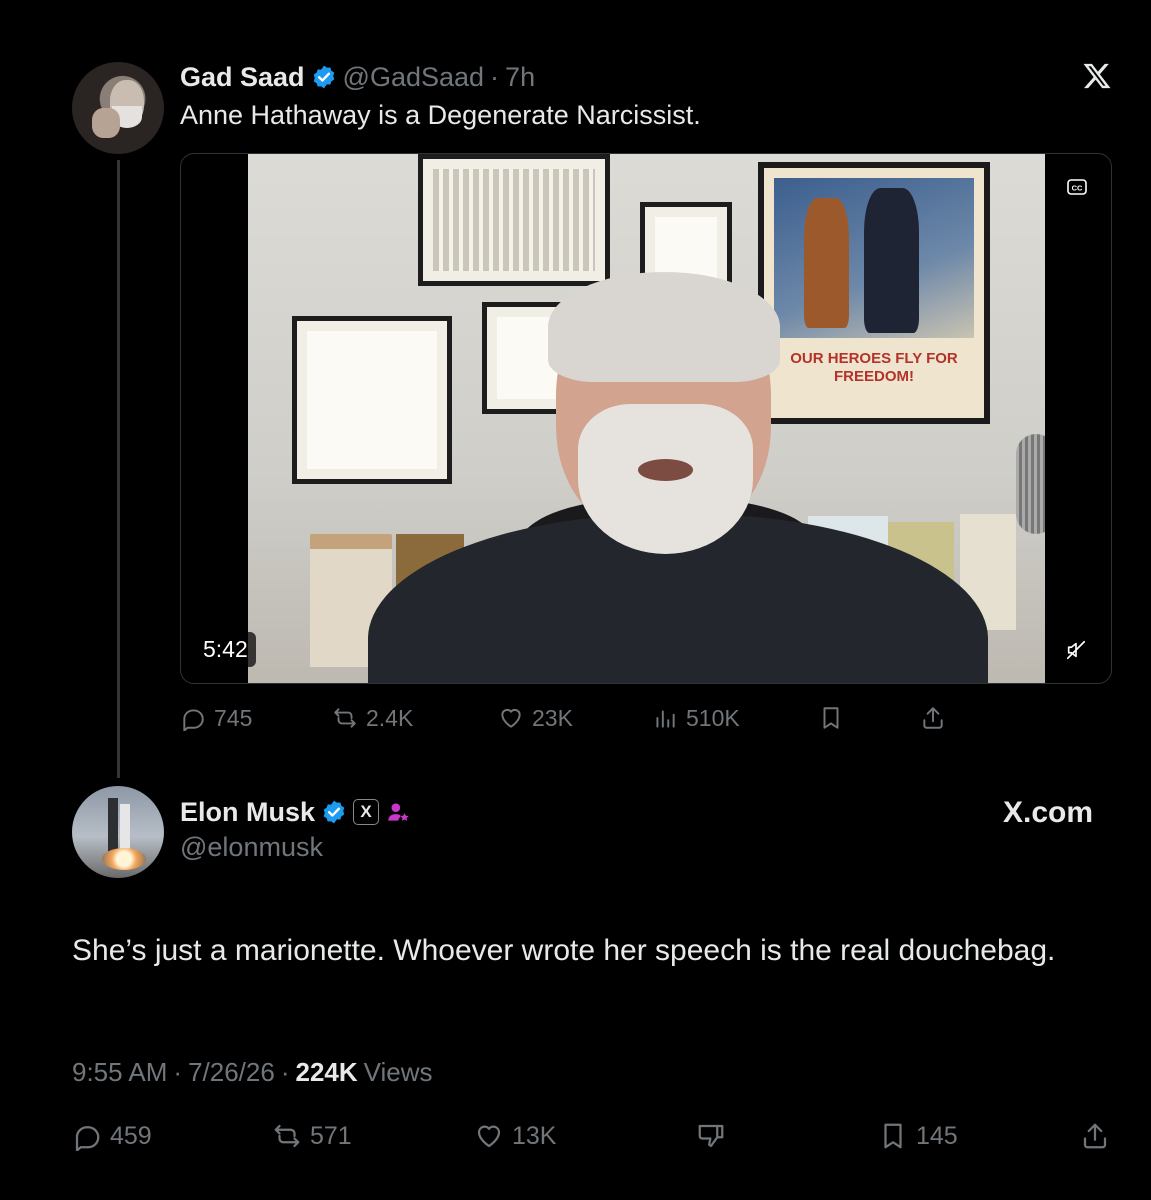 The width and height of the screenshot is (1151, 1200). Describe the element at coordinates (326, 1072) in the screenshot. I see `views-count: 224K` at that location.